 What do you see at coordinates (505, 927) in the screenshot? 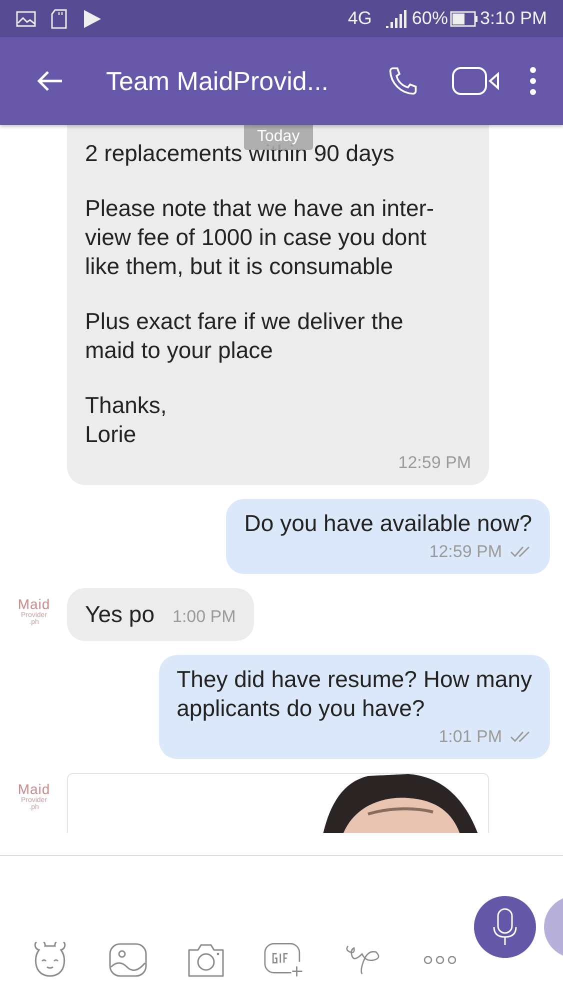
I see `microphone-icon` at bounding box center [505, 927].